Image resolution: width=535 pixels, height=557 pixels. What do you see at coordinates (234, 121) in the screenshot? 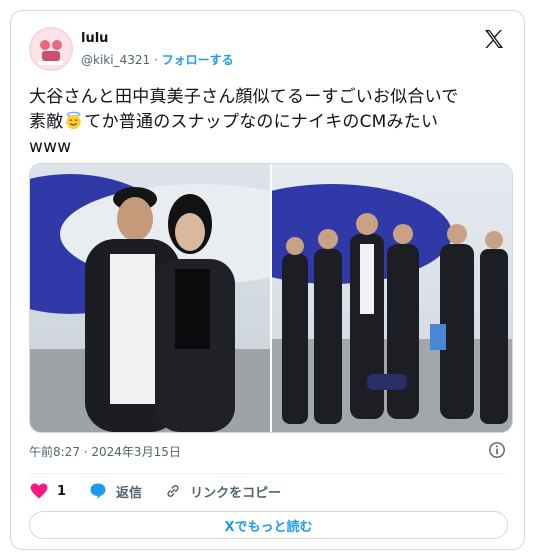
I see `tweet-text-line-2: 素敵 てか普通のスナップなのにナイキのCMみたい` at bounding box center [234, 121].